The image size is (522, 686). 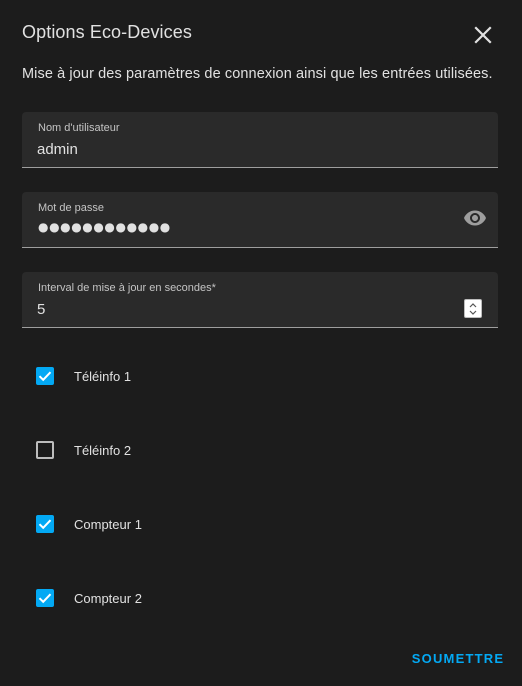 I want to click on interval-label: Interval de mise à jour en secondes*, so click(x=127, y=288).